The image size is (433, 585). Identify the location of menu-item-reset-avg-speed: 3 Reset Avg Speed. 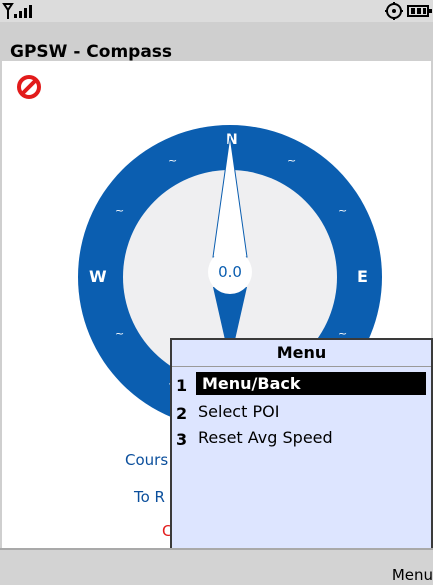
(303, 439).